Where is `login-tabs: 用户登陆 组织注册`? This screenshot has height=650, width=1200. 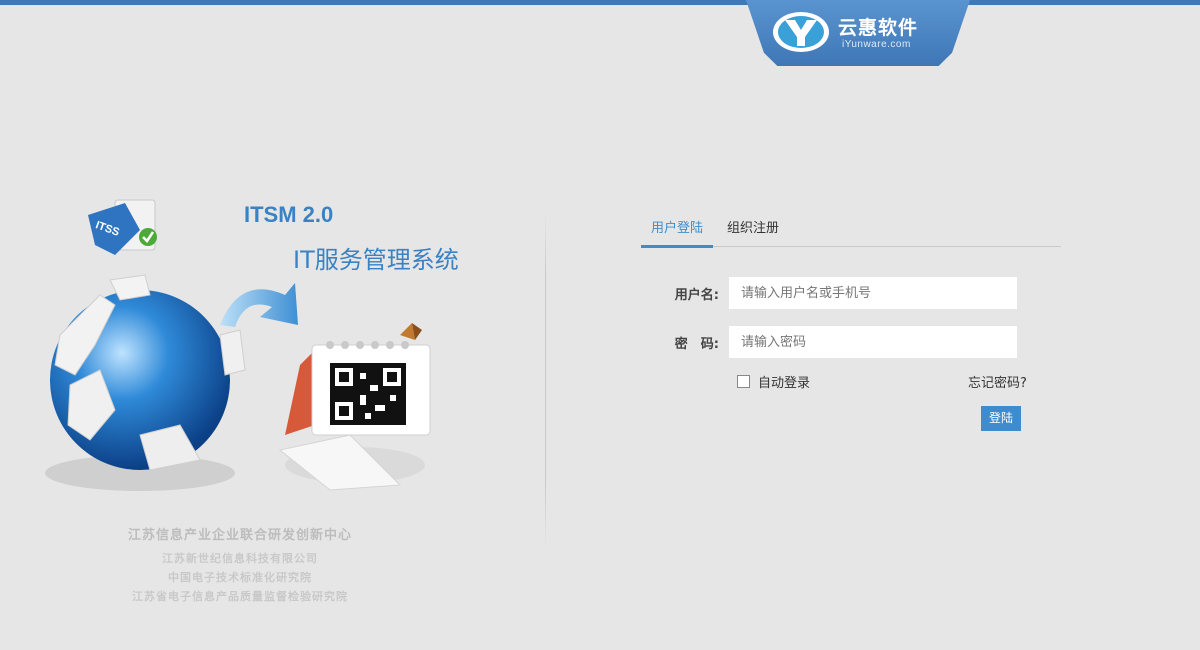
login-tabs: 用户登陆 组织注册 is located at coordinates (851, 229).